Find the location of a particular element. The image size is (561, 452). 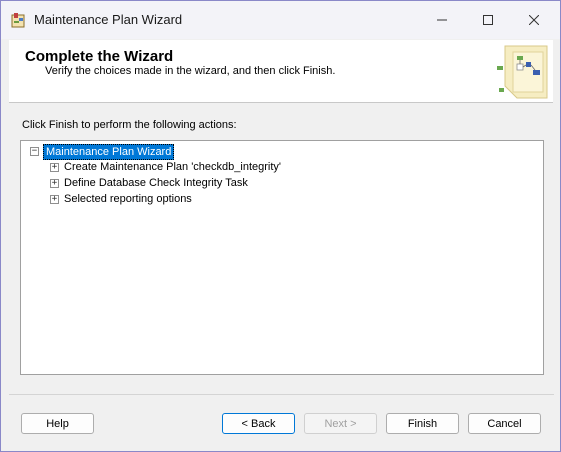

next-button: Next > is located at coordinates (340, 423).